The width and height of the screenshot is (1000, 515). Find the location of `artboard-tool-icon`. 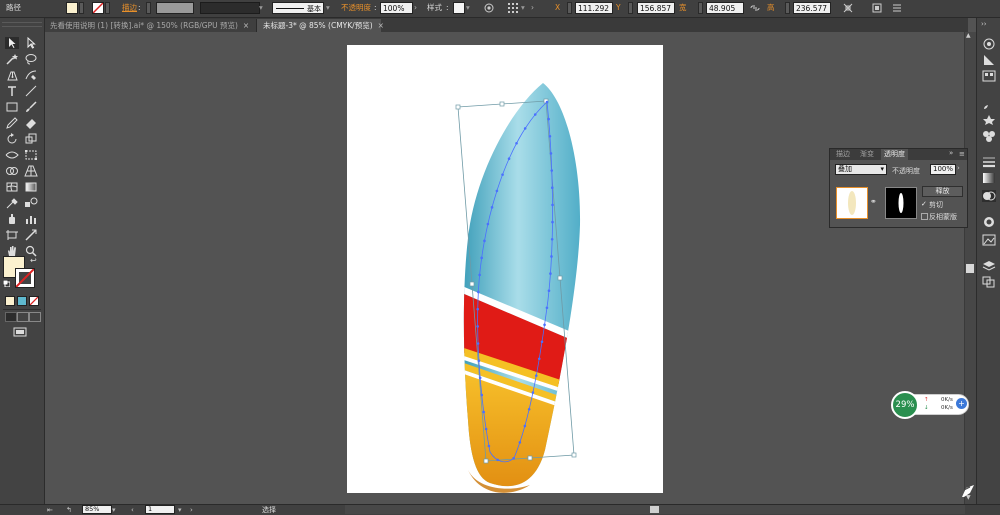

artboard-tool-icon is located at coordinates (12, 235).